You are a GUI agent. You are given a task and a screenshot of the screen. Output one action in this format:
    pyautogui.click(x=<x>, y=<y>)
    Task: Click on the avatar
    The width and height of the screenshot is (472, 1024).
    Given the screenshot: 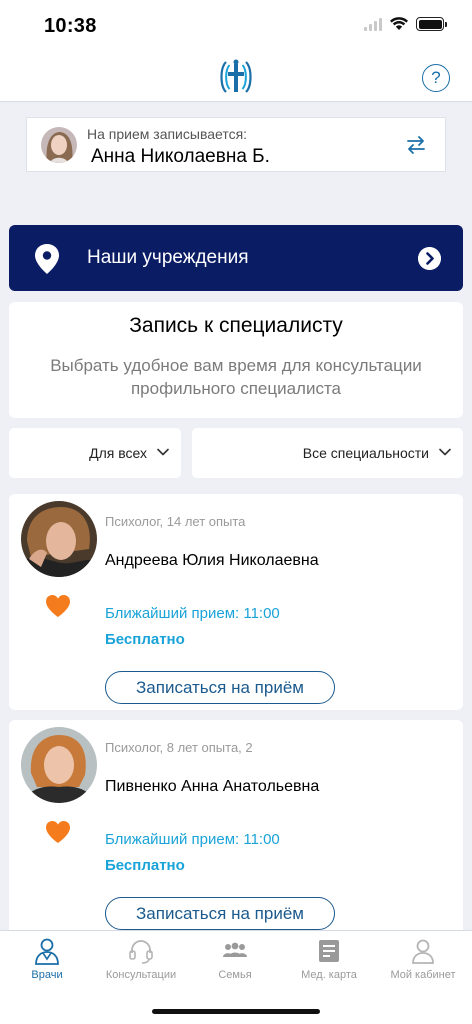 What is the action you would take?
    pyautogui.click(x=59, y=145)
    